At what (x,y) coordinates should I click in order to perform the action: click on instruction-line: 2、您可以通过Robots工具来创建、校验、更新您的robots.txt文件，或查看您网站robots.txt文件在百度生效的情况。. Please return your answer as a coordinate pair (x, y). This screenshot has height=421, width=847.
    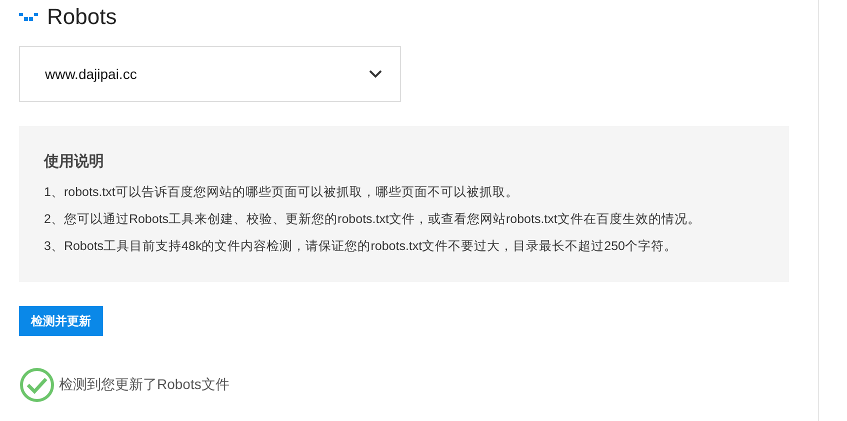
    Looking at the image, I should click on (373, 219).